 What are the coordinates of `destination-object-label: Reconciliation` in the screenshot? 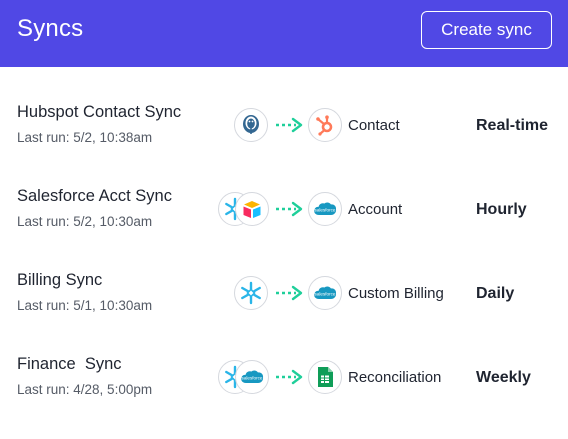 It's located at (395, 377).